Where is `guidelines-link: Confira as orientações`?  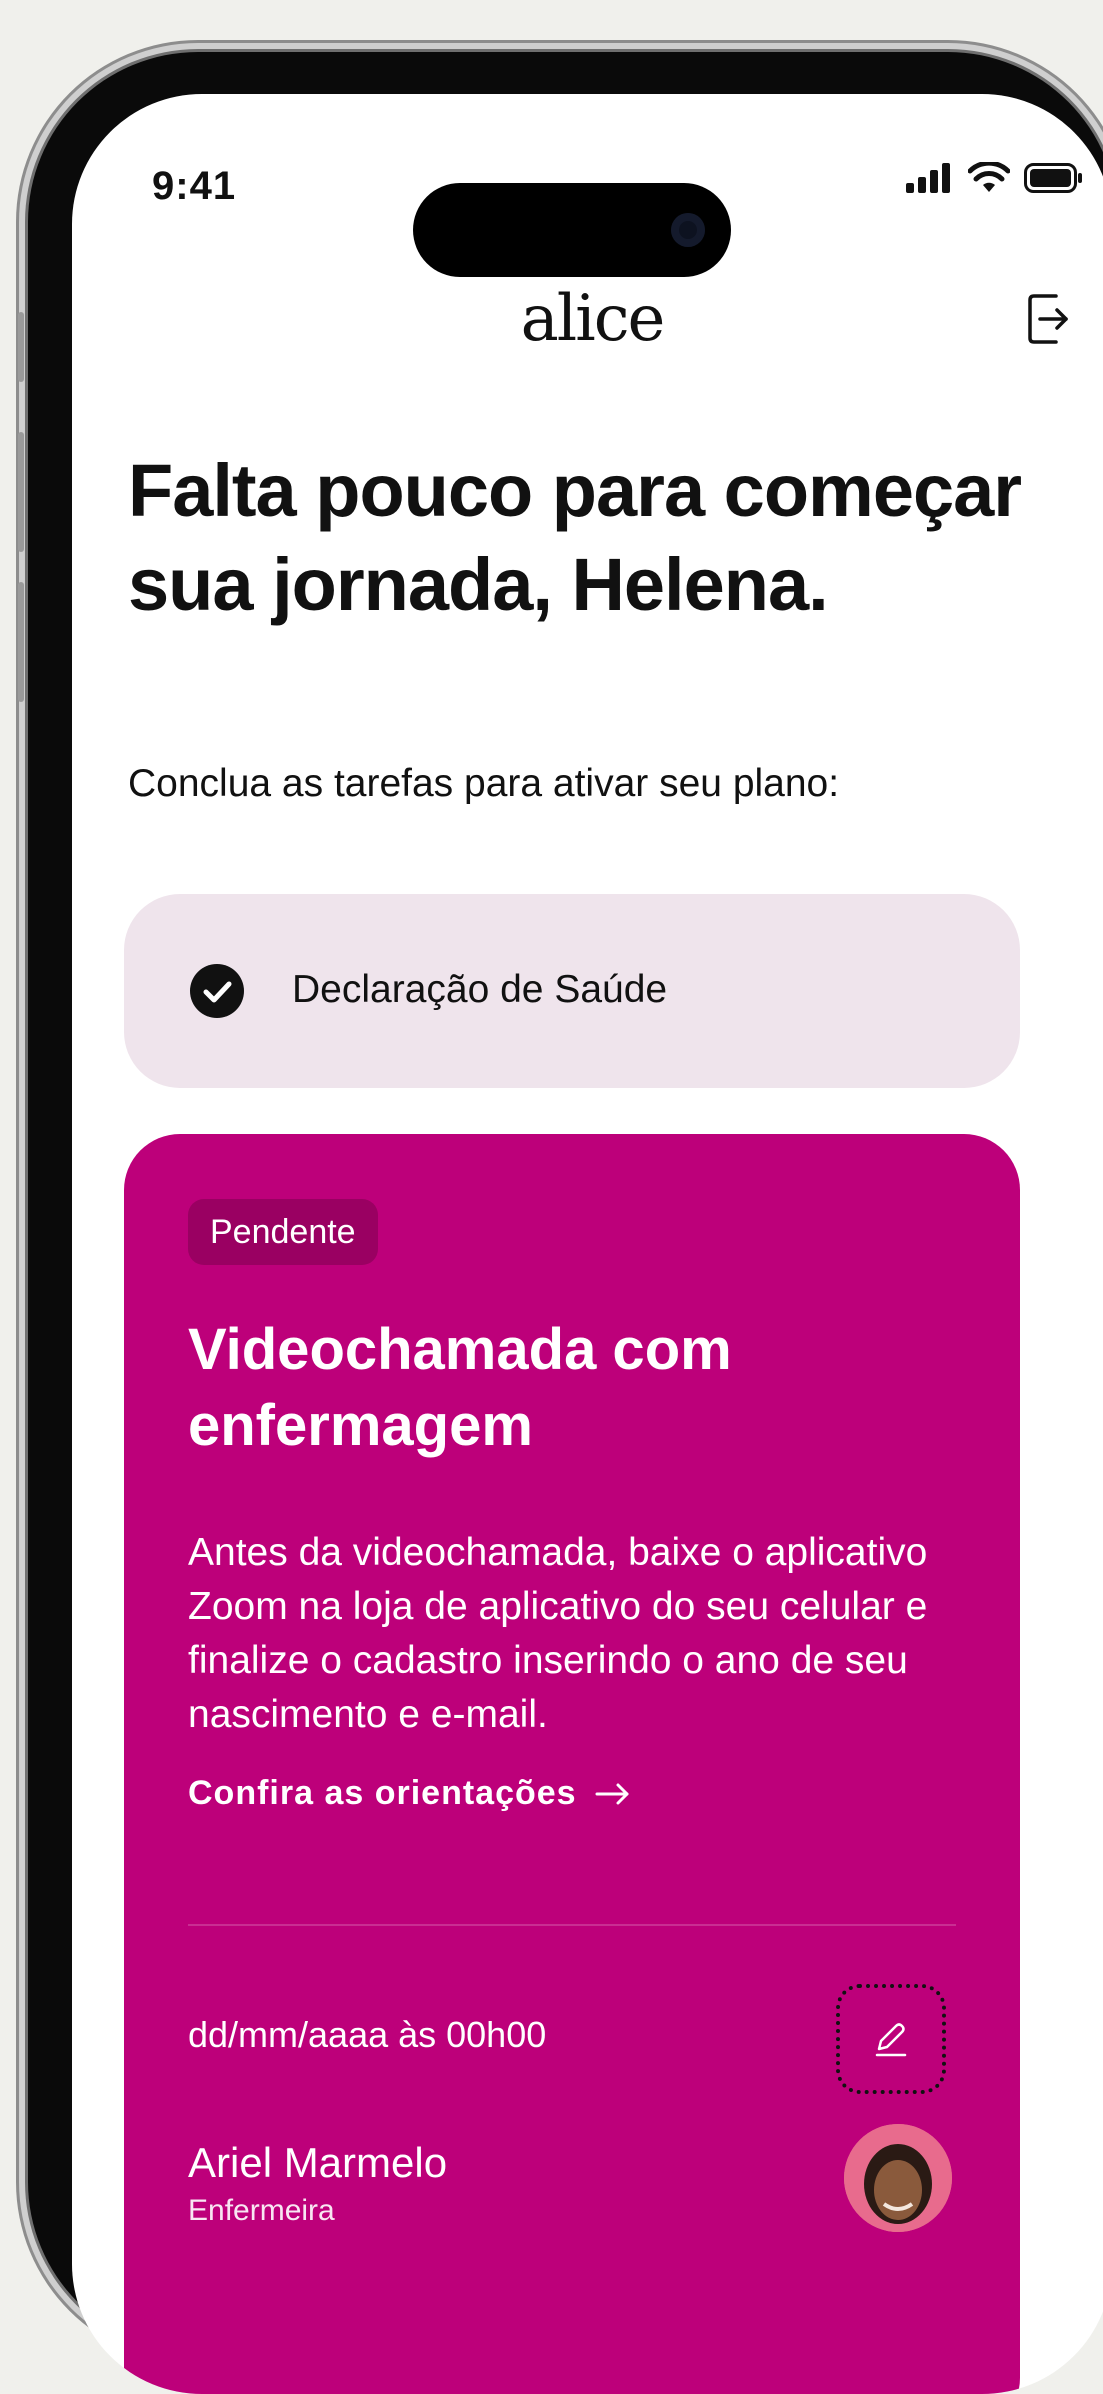
guidelines-link: Confira as orientações is located at coordinates (409, 1793).